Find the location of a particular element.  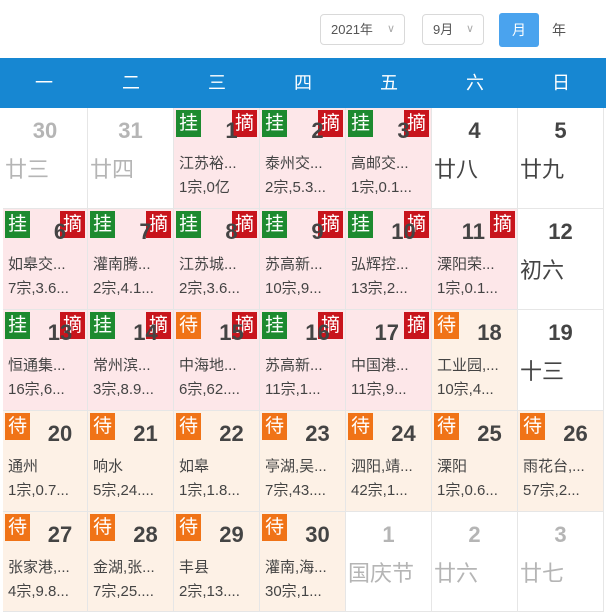

calendar-day-cell: 5 廿九 is located at coordinates (561, 158).